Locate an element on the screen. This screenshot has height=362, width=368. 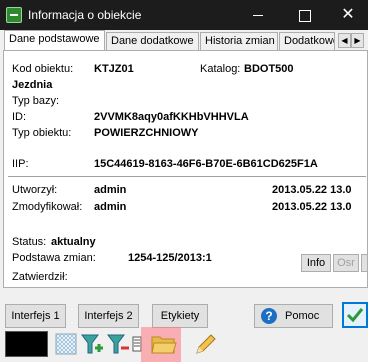
tab-historia-zmian: Historia zmian is located at coordinates (239, 41).